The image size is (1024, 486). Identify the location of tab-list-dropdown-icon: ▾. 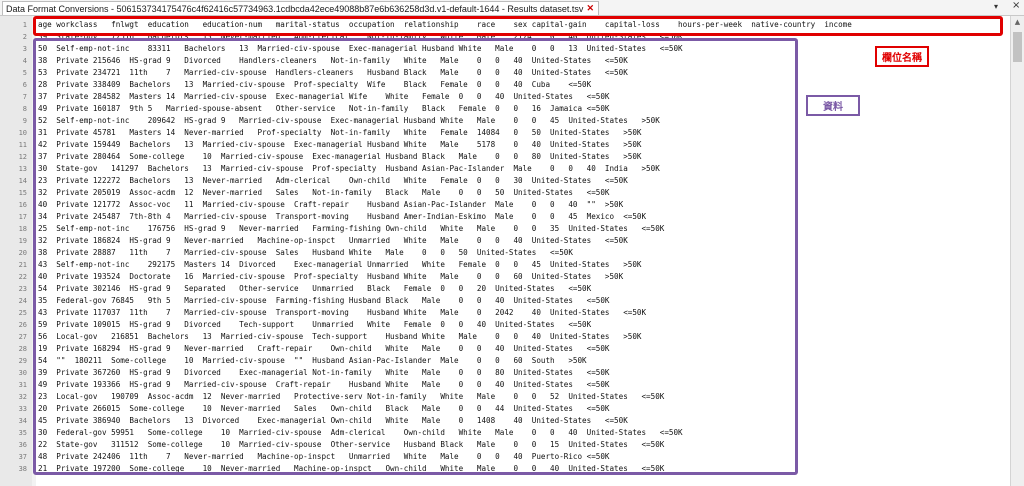
(996, 6).